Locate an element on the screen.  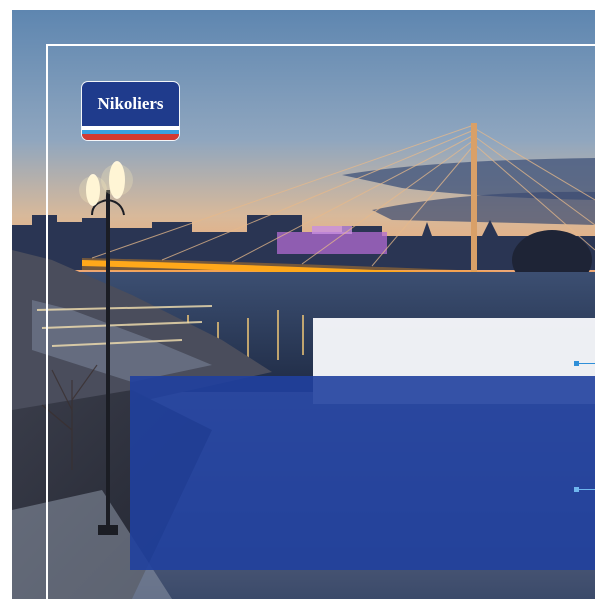
logo-wordmark: Nikoliers is located at coordinates (130, 103).